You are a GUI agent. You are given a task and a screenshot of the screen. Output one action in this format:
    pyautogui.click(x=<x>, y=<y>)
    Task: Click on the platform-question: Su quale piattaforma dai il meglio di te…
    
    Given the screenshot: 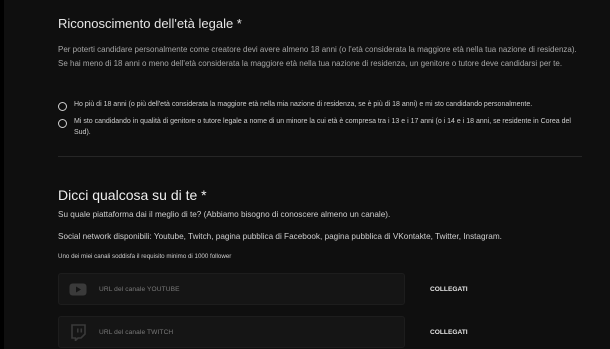 What is the action you would take?
    pyautogui.click(x=224, y=214)
    